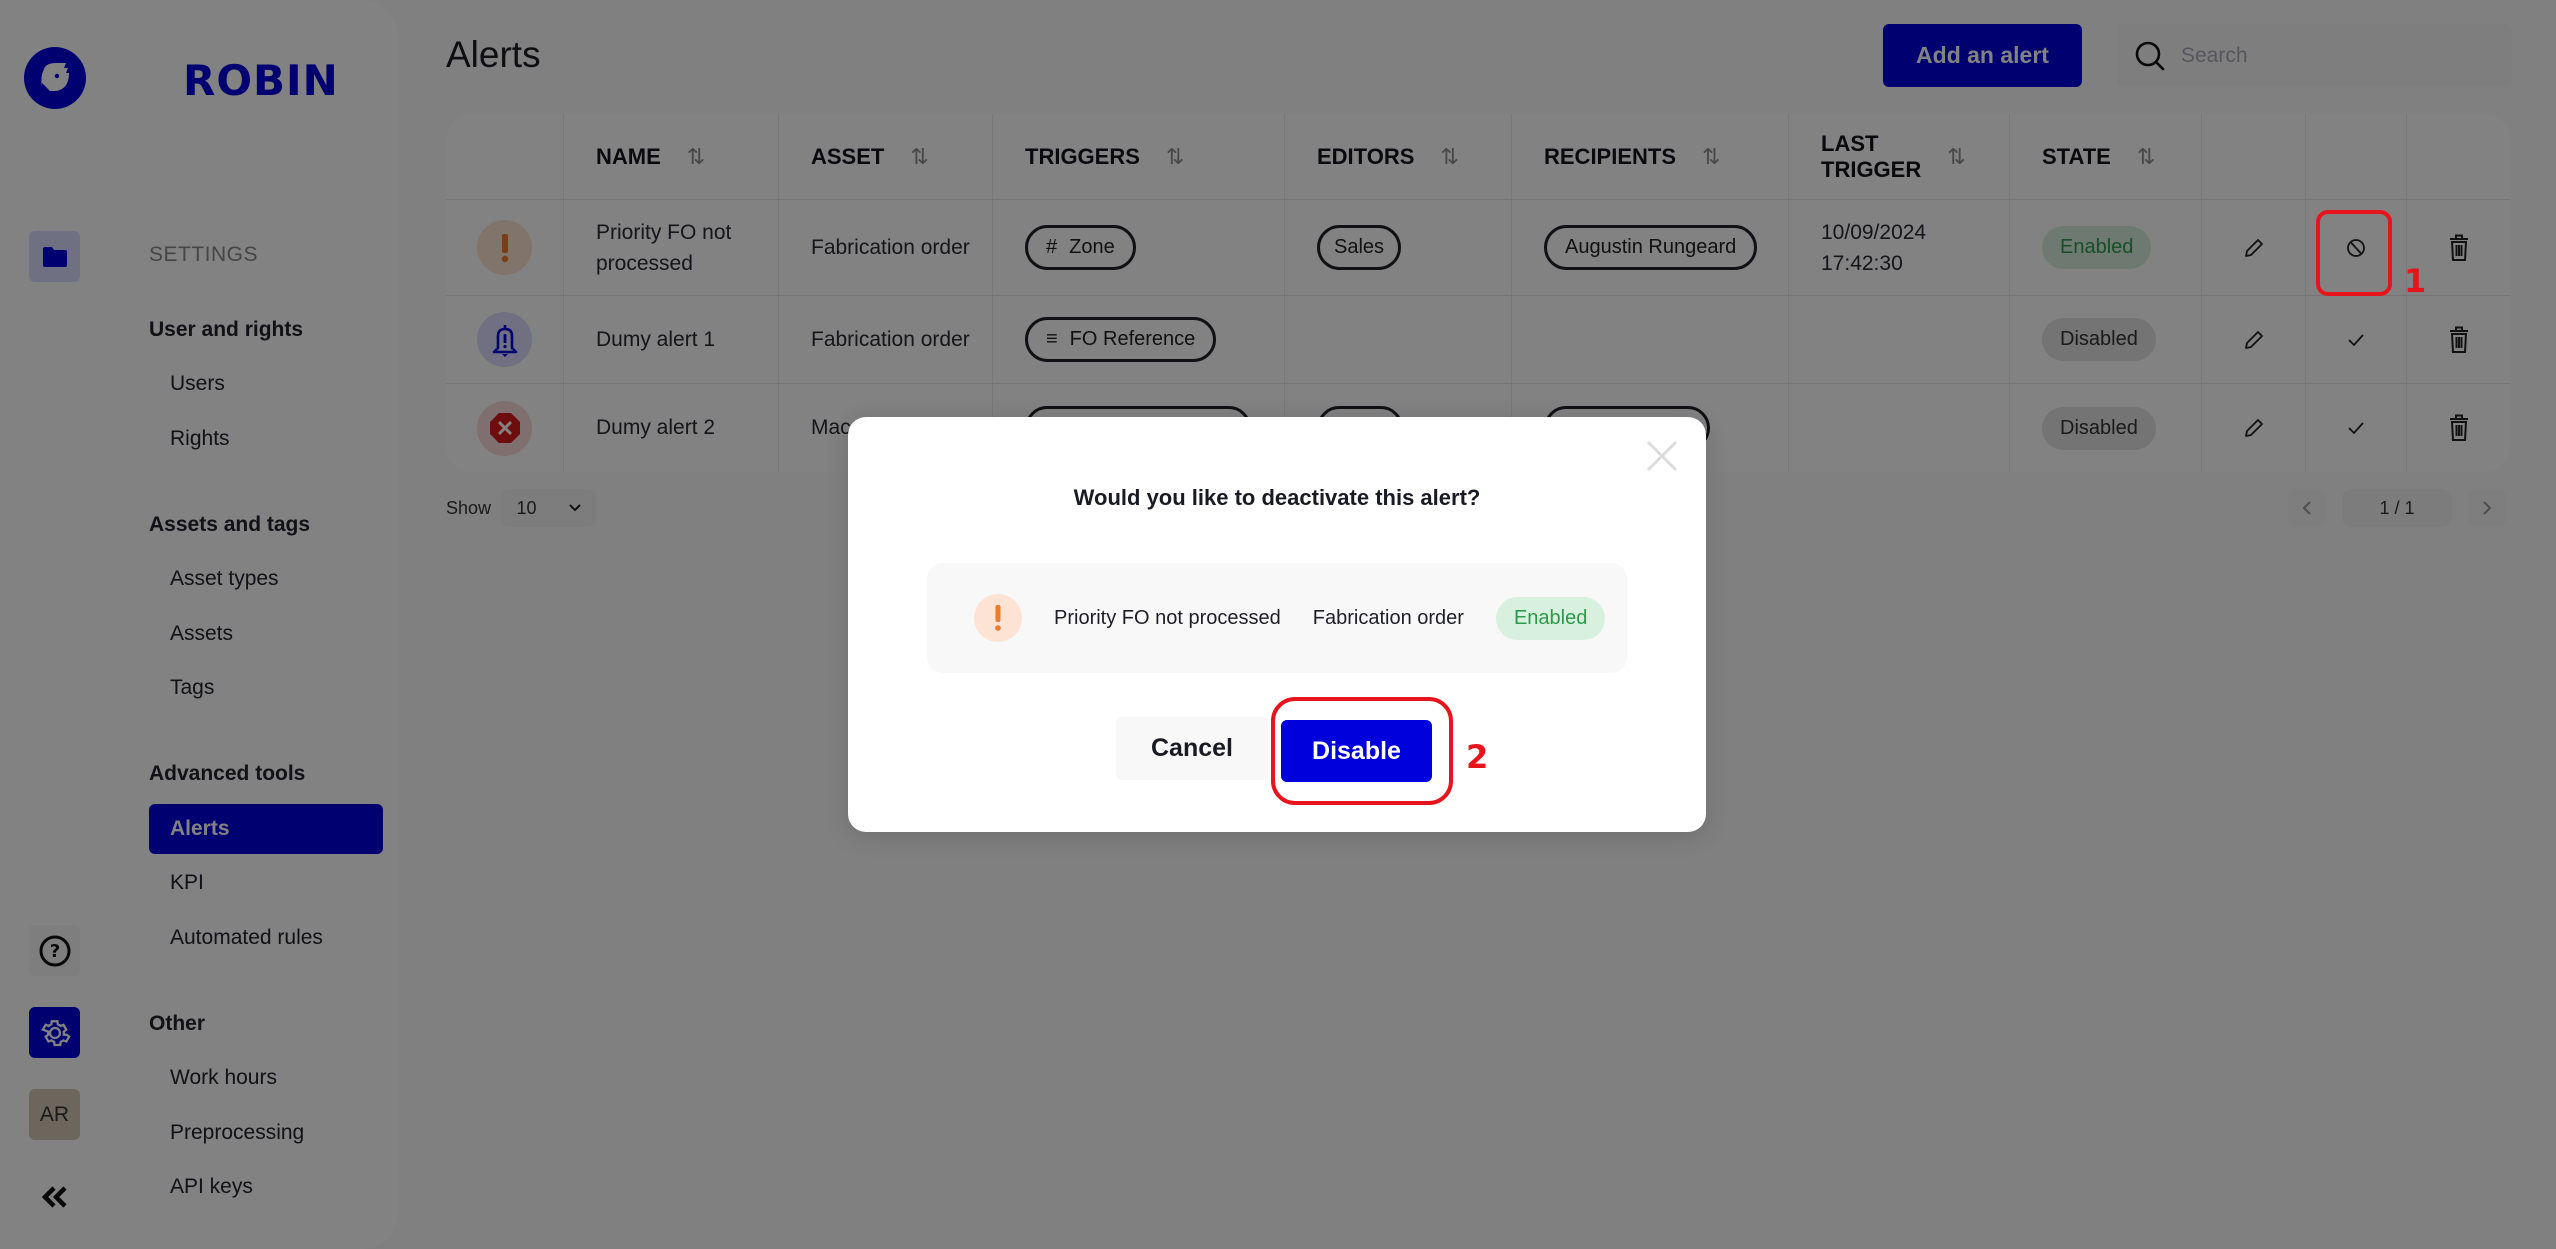  Describe the element at coordinates (998, 618) in the screenshot. I see `warning-icon` at that location.